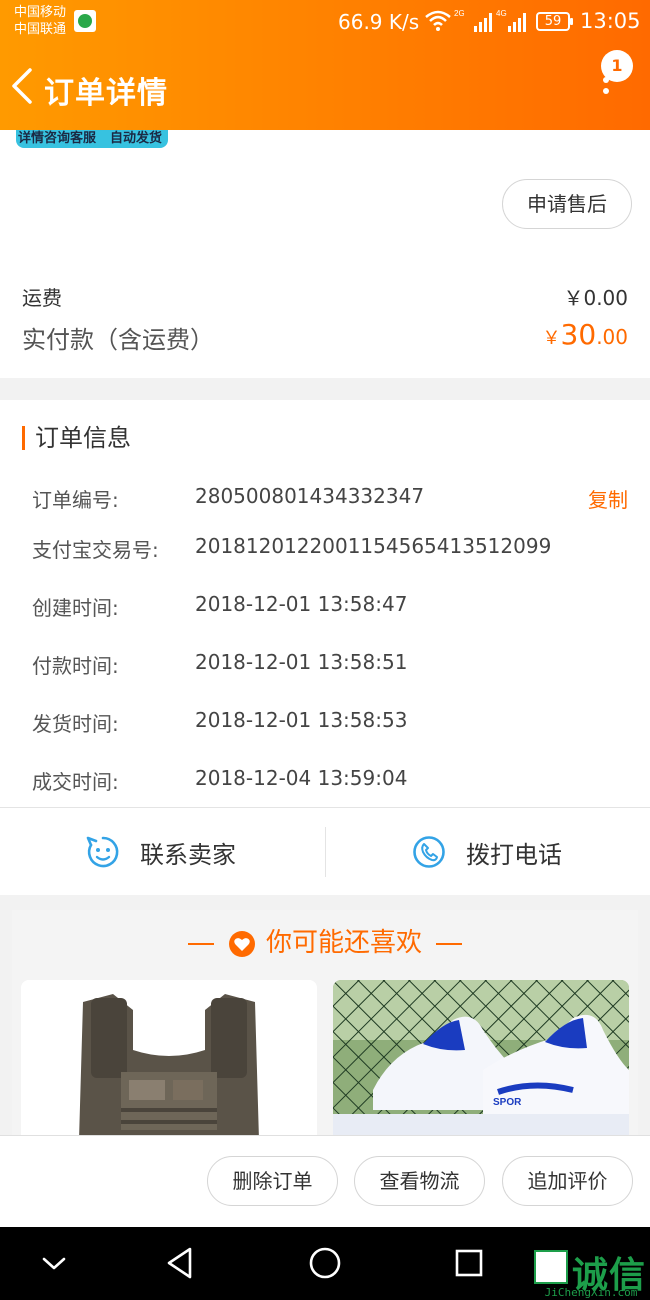 The image size is (650, 1300). Describe the element at coordinates (551, 1267) in the screenshot. I see `watermark-seal-icon` at that location.